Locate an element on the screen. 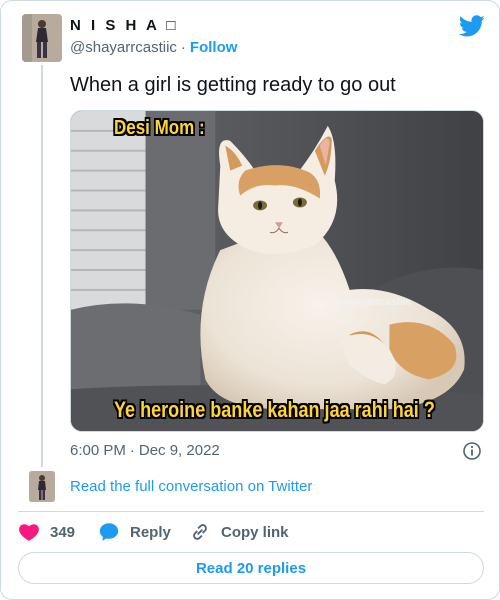  small-avatar-image is located at coordinates (42, 486).